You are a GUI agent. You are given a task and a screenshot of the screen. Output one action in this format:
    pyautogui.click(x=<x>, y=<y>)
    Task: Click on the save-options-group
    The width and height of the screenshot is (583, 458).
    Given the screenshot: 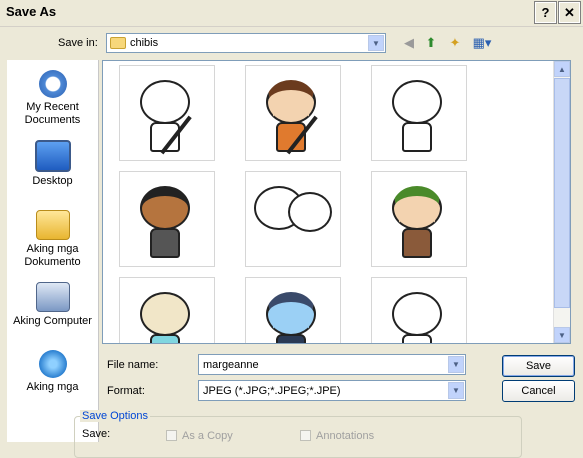 What is the action you would take?
    pyautogui.click(x=298, y=437)
    